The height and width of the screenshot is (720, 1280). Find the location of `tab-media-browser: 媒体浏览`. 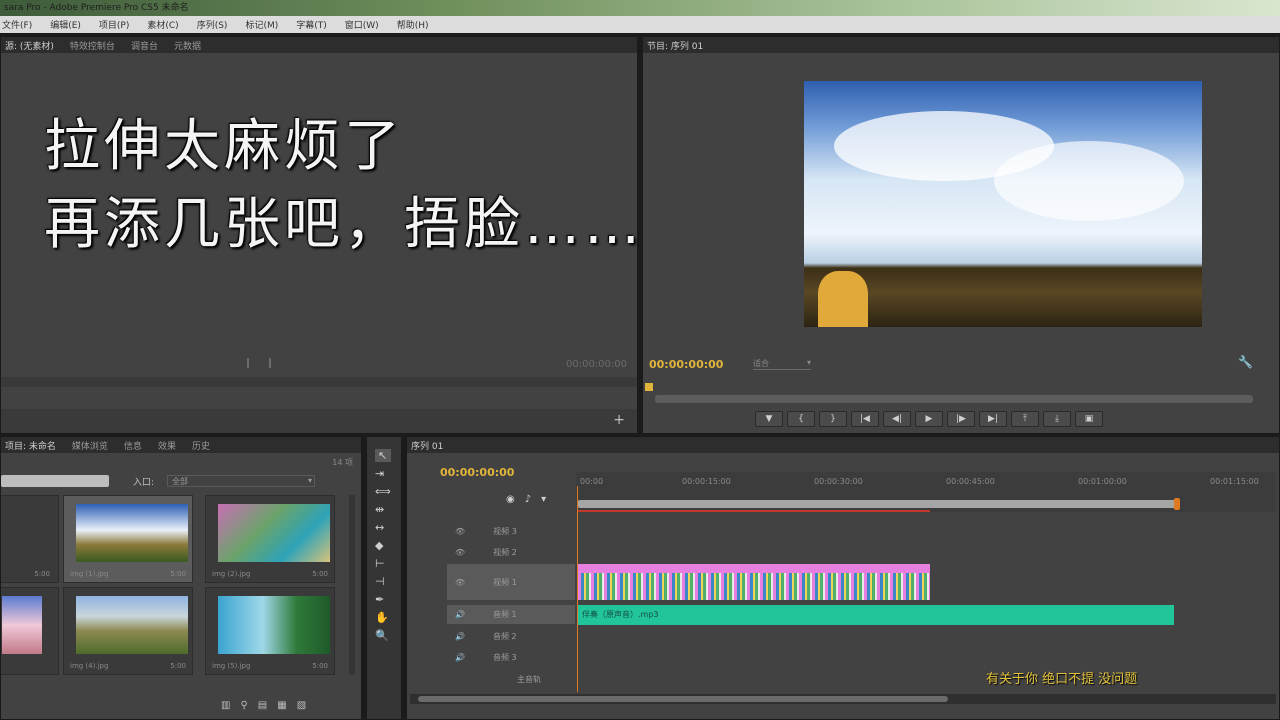

tab-media-browser: 媒体浏览 is located at coordinates (90, 445).